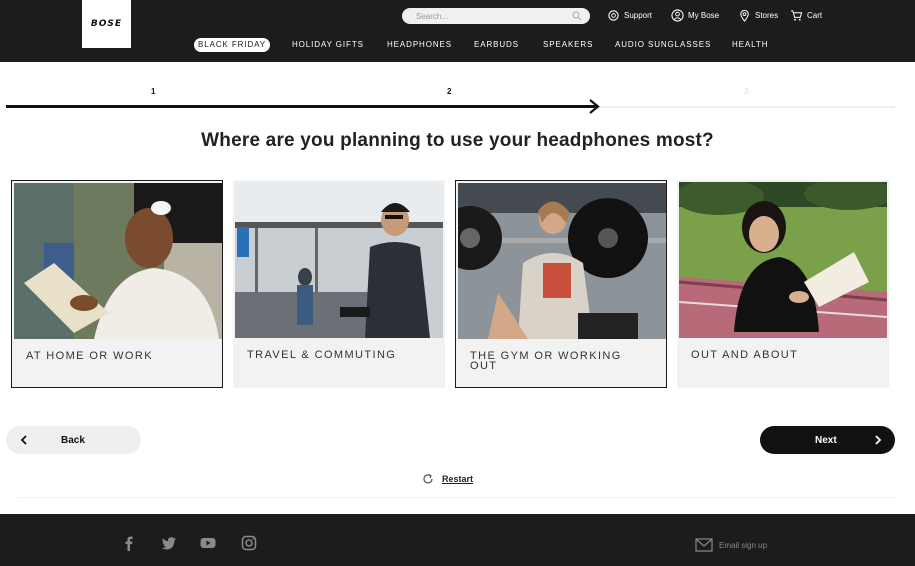 This screenshot has width=915, height=566. What do you see at coordinates (806, 15) in the screenshot?
I see `cart-link: Cart` at bounding box center [806, 15].